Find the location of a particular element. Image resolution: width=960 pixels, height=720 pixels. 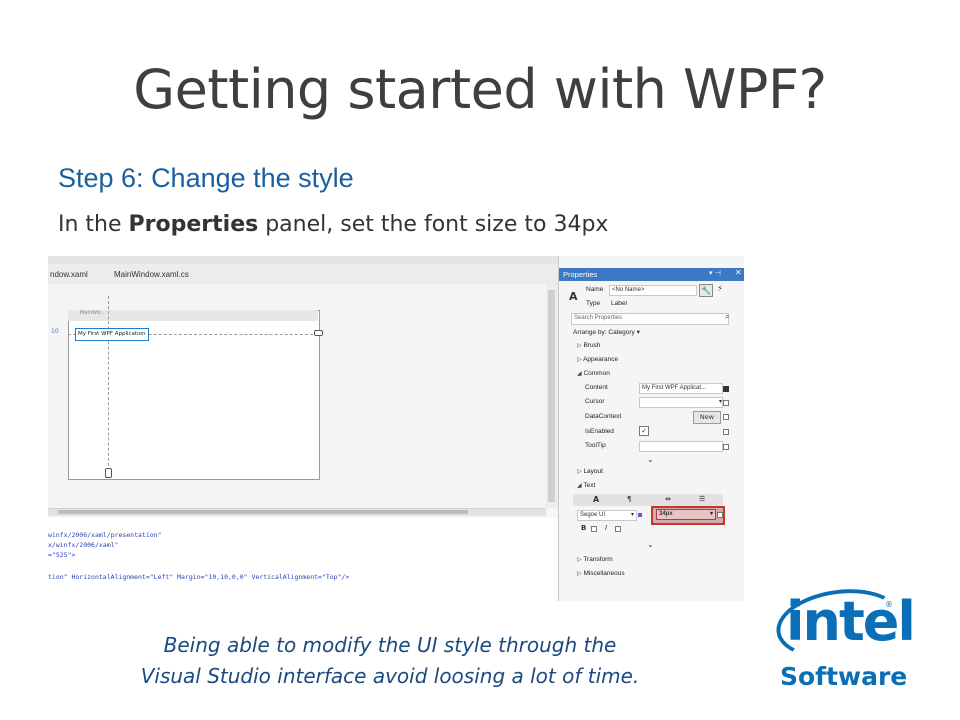

type-label: Type is located at coordinates (593, 303).